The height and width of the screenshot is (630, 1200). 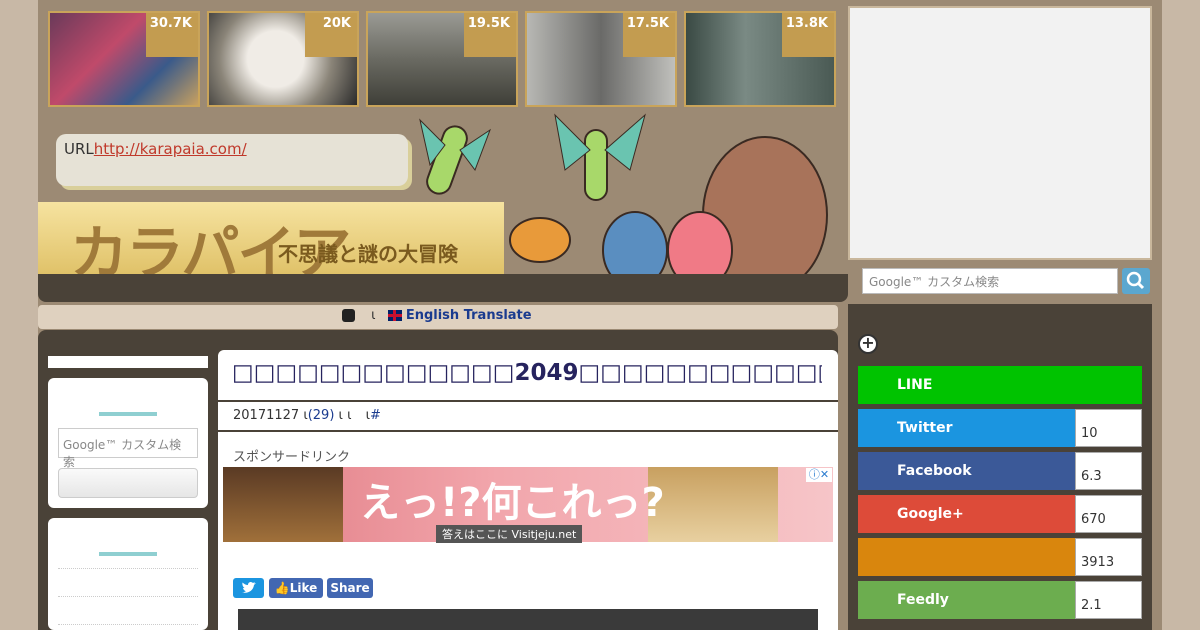 What do you see at coordinates (443, 288) in the screenshot?
I see `header-dark-band` at bounding box center [443, 288].